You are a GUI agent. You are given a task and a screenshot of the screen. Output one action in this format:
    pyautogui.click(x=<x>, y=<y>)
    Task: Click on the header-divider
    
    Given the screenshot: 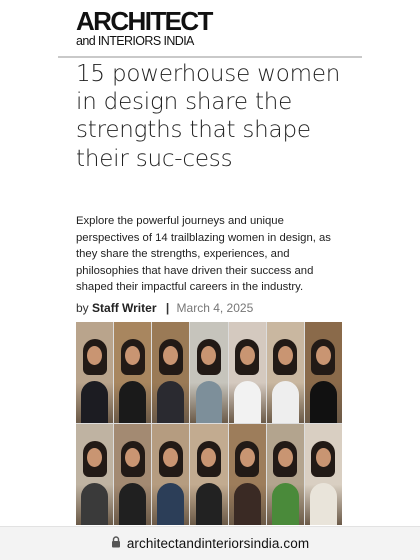 What is the action you would take?
    pyautogui.click(x=210, y=57)
    